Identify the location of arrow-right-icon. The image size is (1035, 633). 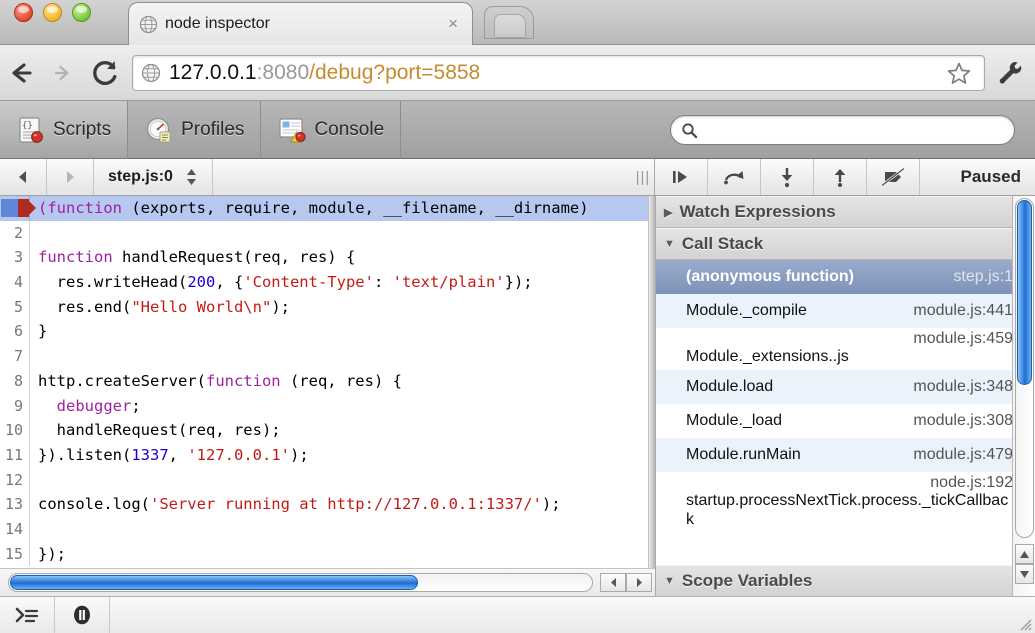
(61, 72).